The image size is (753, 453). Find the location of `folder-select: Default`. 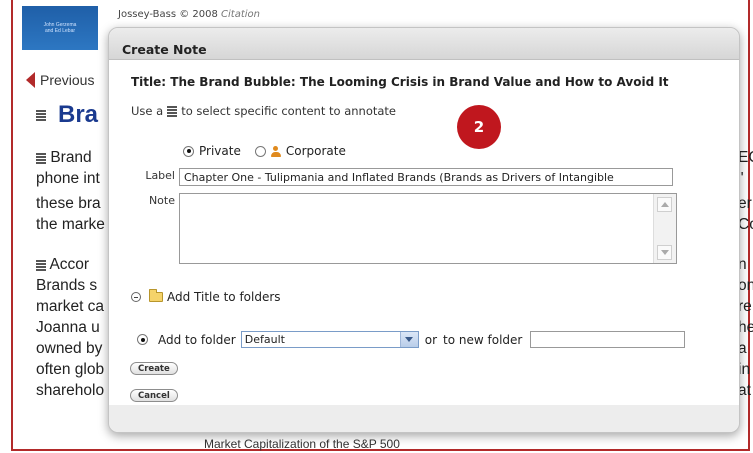

folder-select: Default is located at coordinates (329, 339).